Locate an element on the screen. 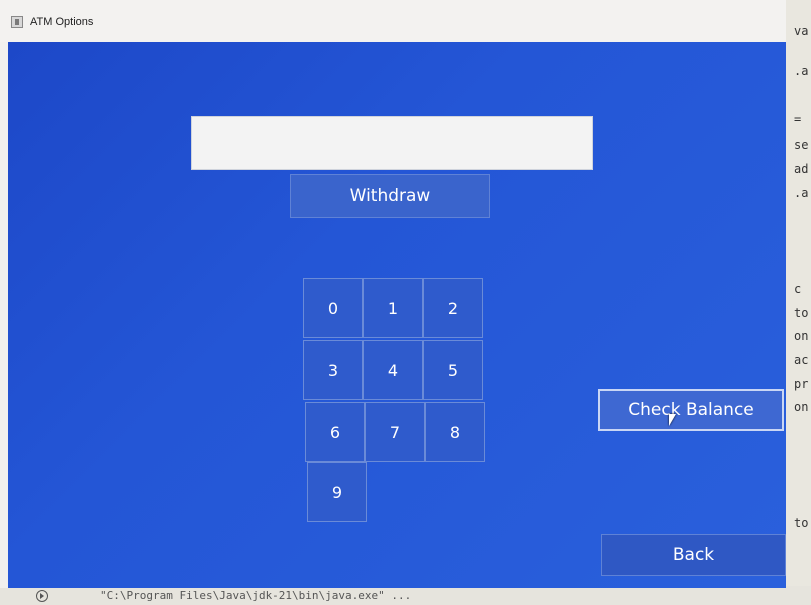 This screenshot has height=605, width=811. title-bar: ATM Options is located at coordinates (393, 21).